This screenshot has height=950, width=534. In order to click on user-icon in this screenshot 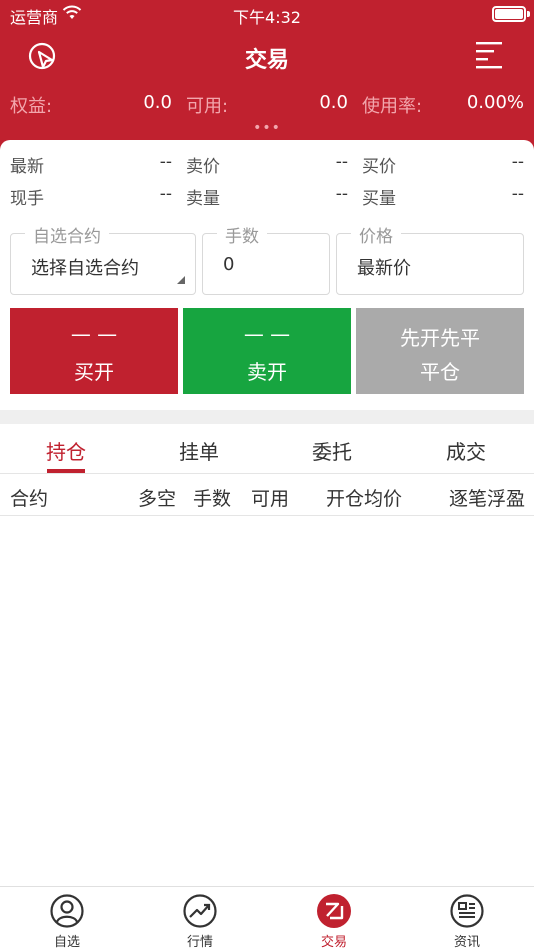, I will do `click(67, 911)`.